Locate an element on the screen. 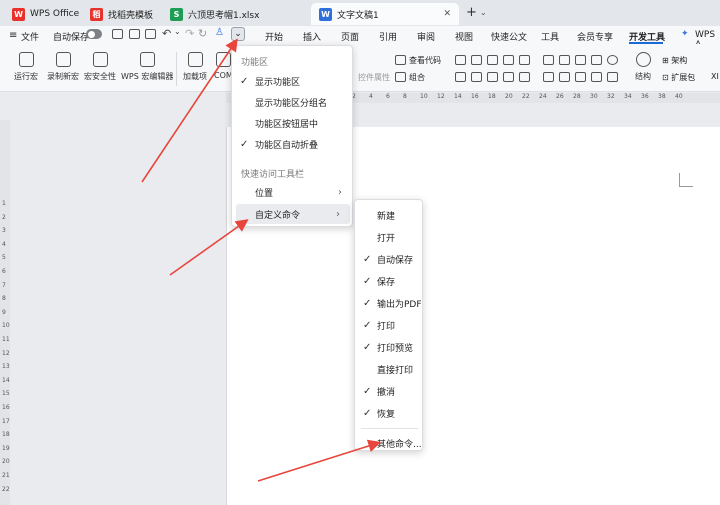  vba-editor-button: WPS 宏编辑器 is located at coordinates (147, 67).